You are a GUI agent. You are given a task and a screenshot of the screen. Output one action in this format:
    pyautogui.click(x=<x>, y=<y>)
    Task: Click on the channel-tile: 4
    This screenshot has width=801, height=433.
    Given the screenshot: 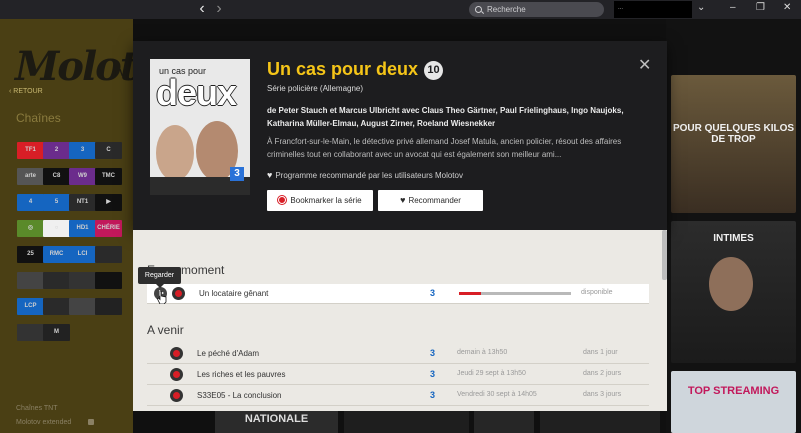 What is the action you would take?
    pyautogui.click(x=30, y=202)
    